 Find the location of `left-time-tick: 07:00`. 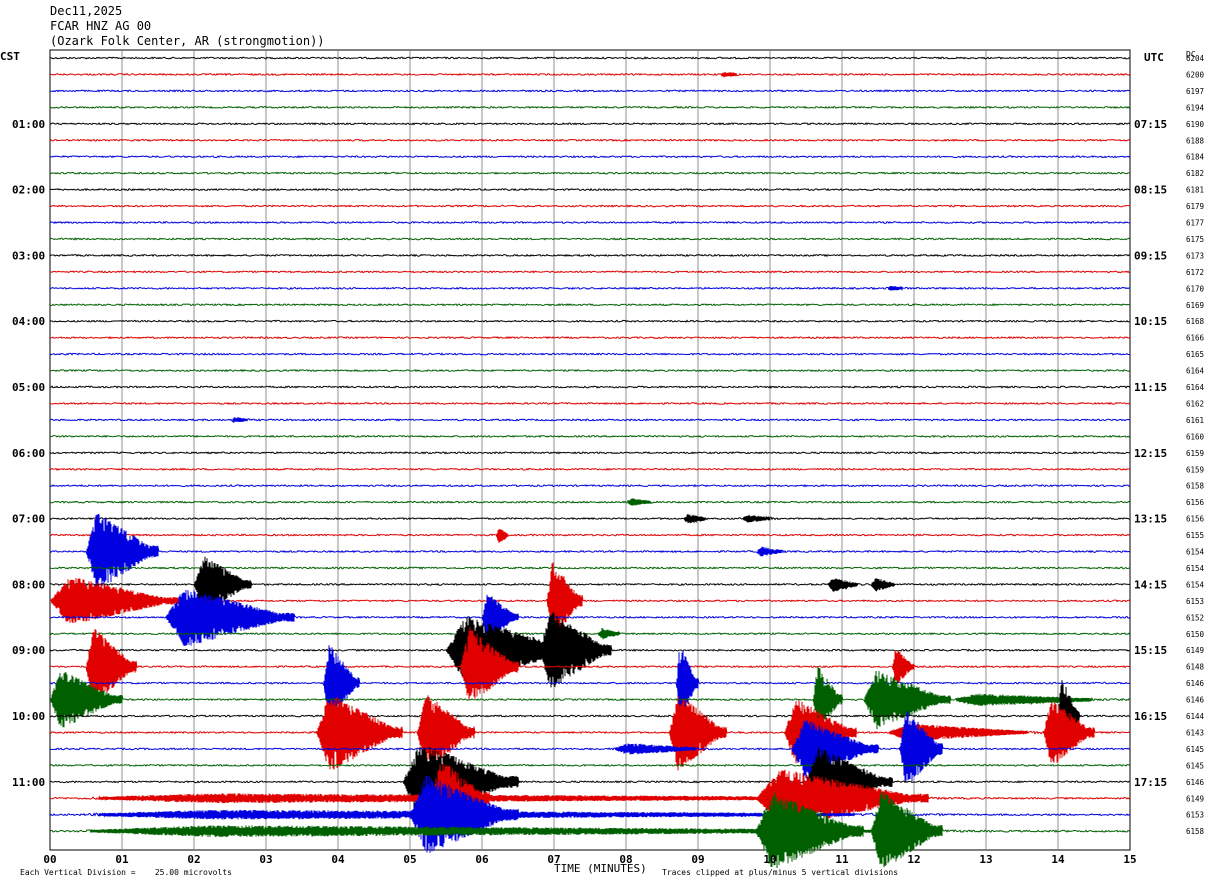

left-time-tick: 07:00 is located at coordinates (28, 519).